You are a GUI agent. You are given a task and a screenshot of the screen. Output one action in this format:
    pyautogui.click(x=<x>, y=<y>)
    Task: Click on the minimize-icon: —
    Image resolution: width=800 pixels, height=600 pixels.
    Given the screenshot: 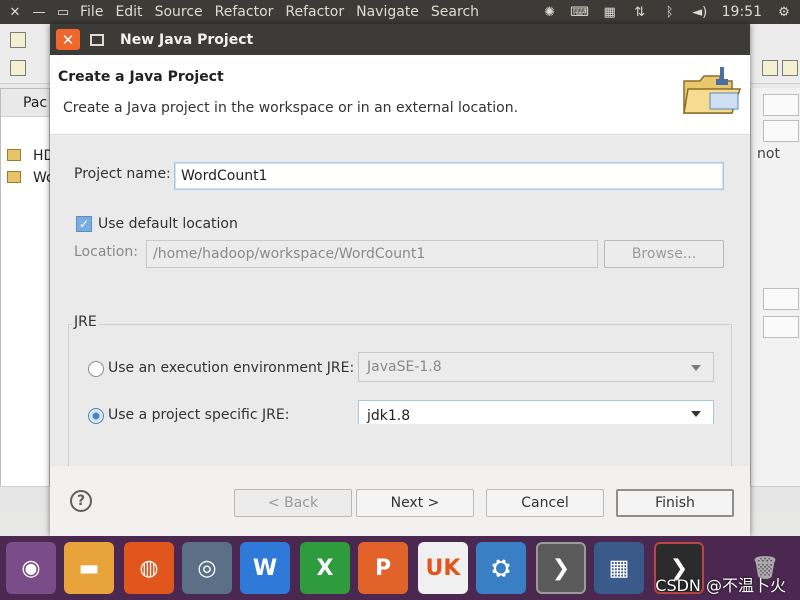 What is the action you would take?
    pyautogui.click(x=39, y=12)
    